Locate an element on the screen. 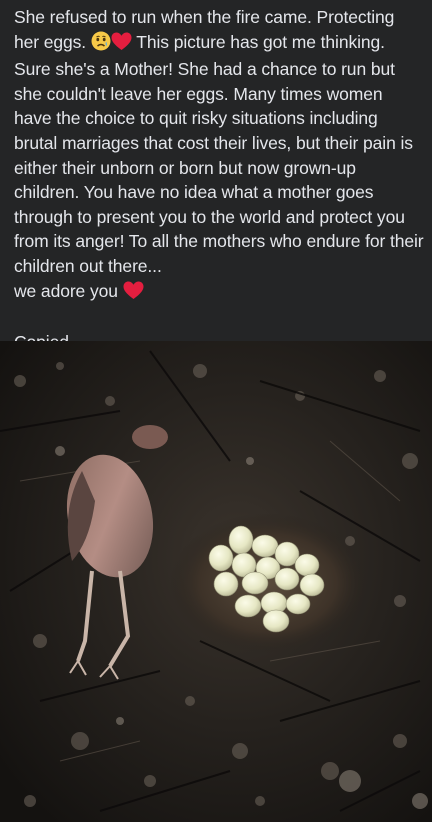 The width and height of the screenshot is (432, 822). closing-text: we adore you is located at coordinates (66, 290).